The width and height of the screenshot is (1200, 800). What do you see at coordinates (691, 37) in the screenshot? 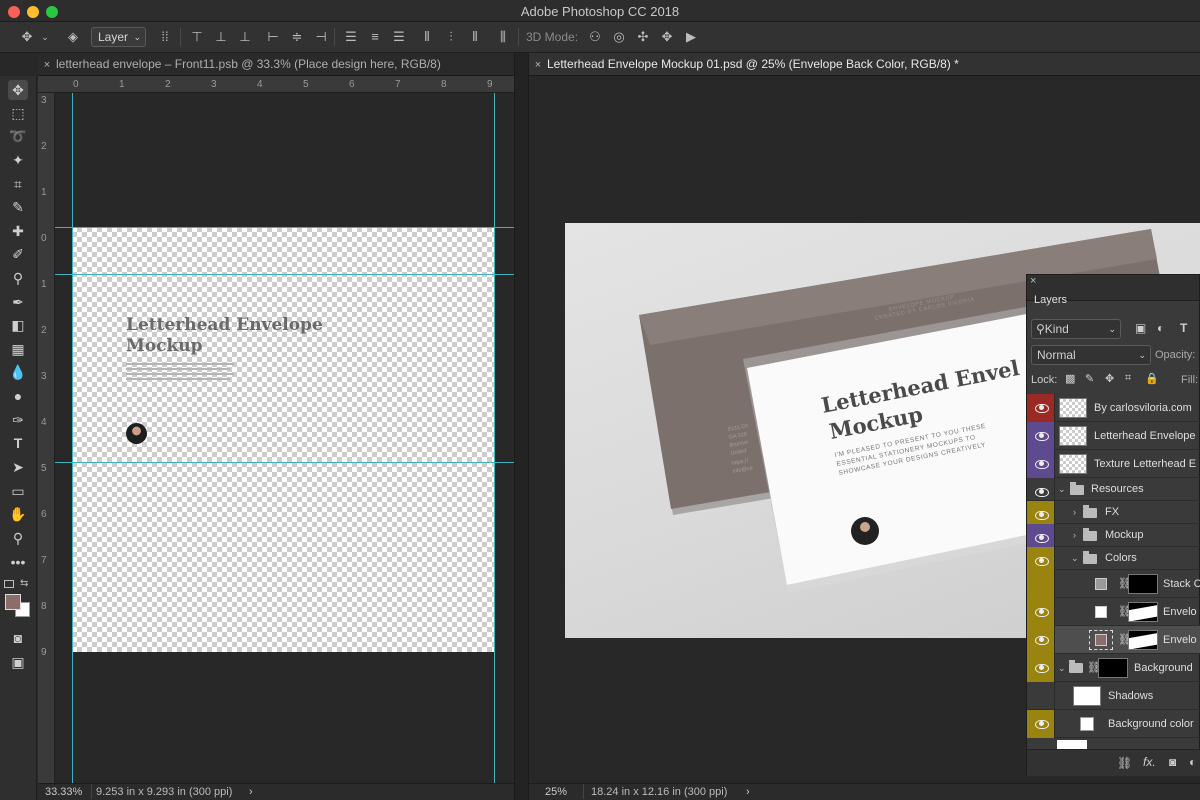
I see `3d-scale-icon: ▶` at bounding box center [691, 37].